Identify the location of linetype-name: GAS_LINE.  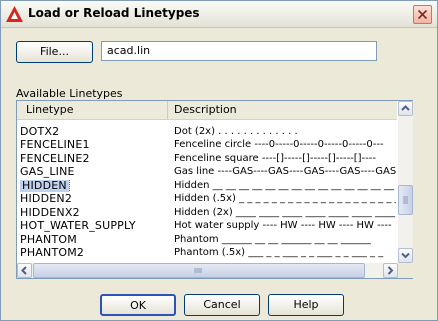
(47, 172).